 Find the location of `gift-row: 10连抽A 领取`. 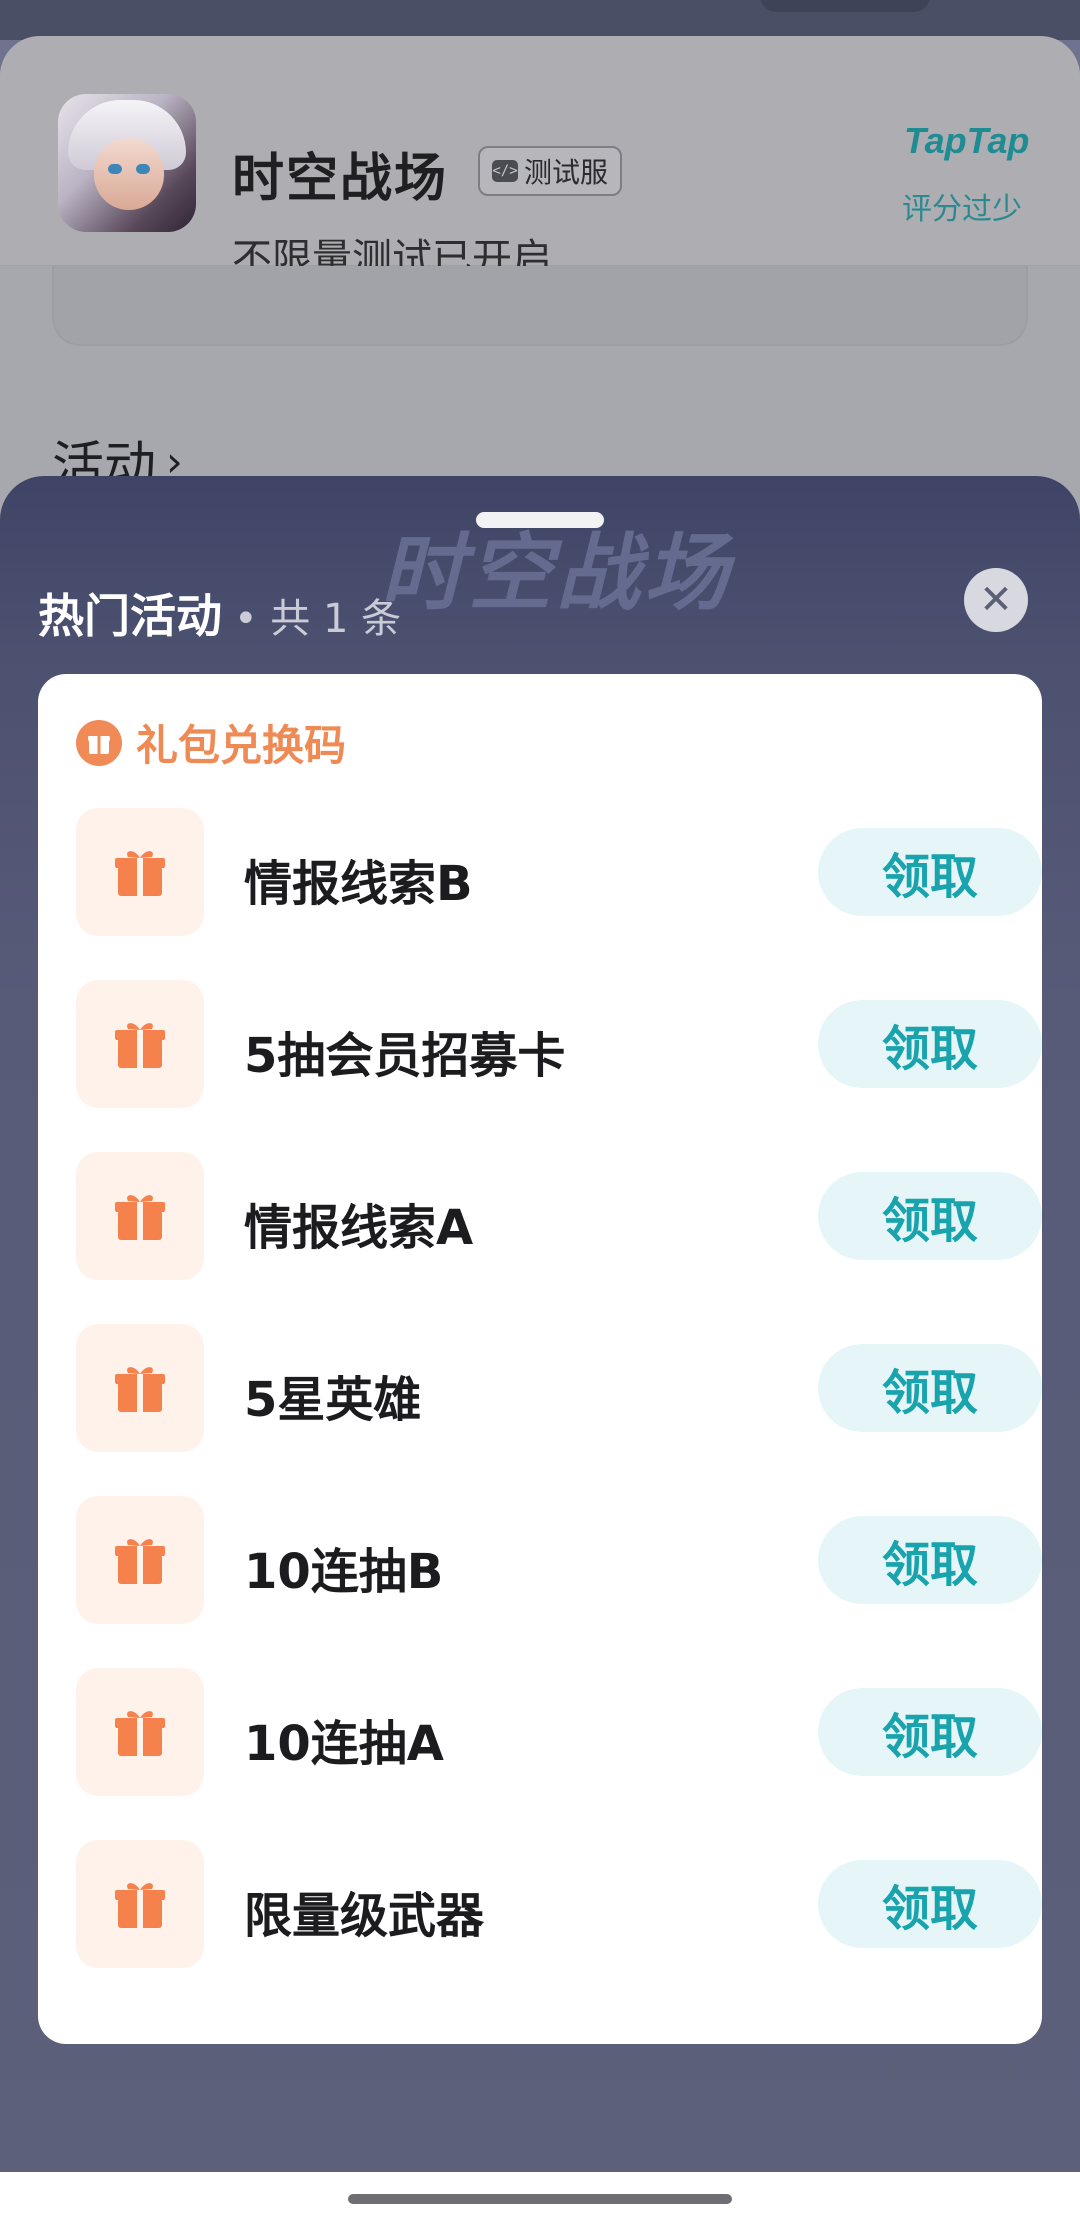

gift-row: 10连抽A 领取 is located at coordinates (559, 1732).